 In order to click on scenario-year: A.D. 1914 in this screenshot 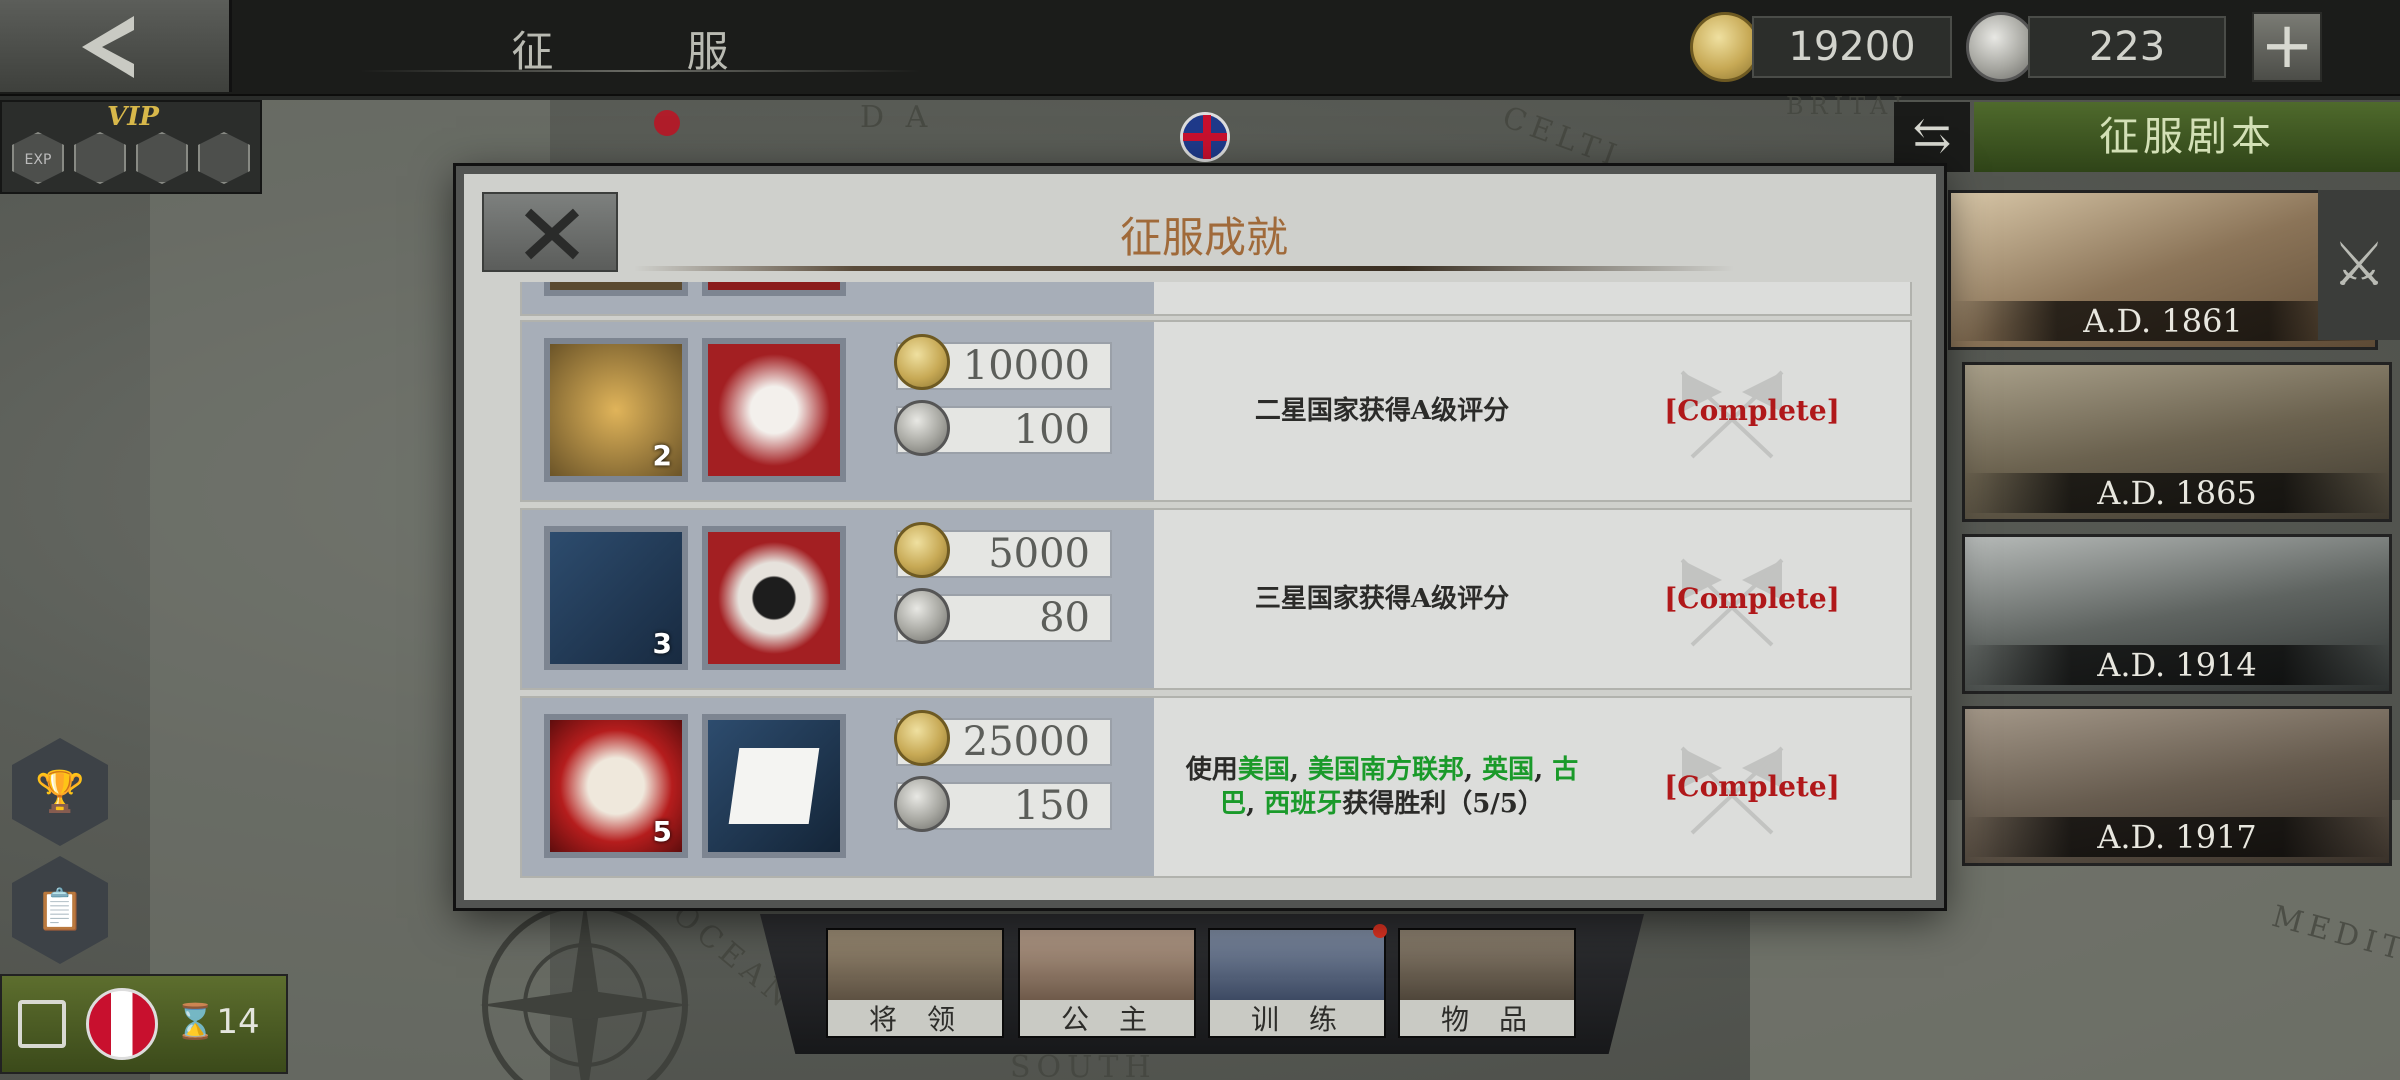, I will do `click(2177, 665)`.